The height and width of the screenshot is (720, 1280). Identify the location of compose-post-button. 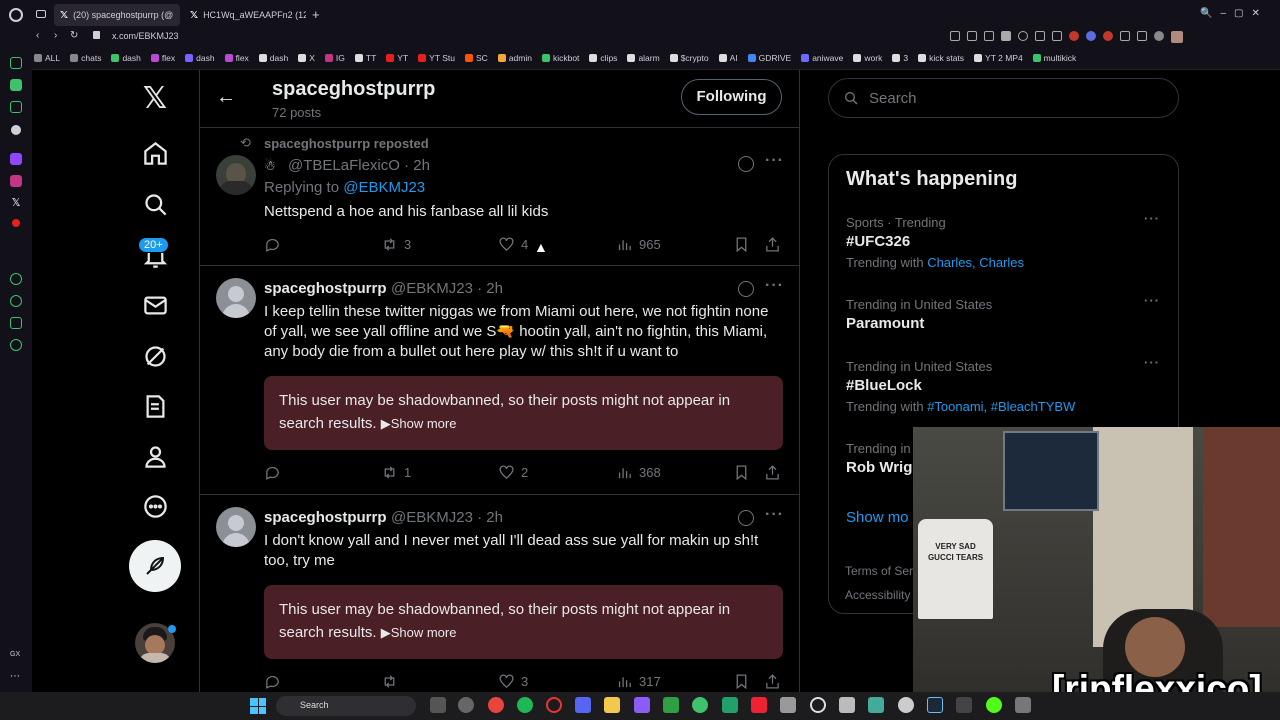
(155, 566).